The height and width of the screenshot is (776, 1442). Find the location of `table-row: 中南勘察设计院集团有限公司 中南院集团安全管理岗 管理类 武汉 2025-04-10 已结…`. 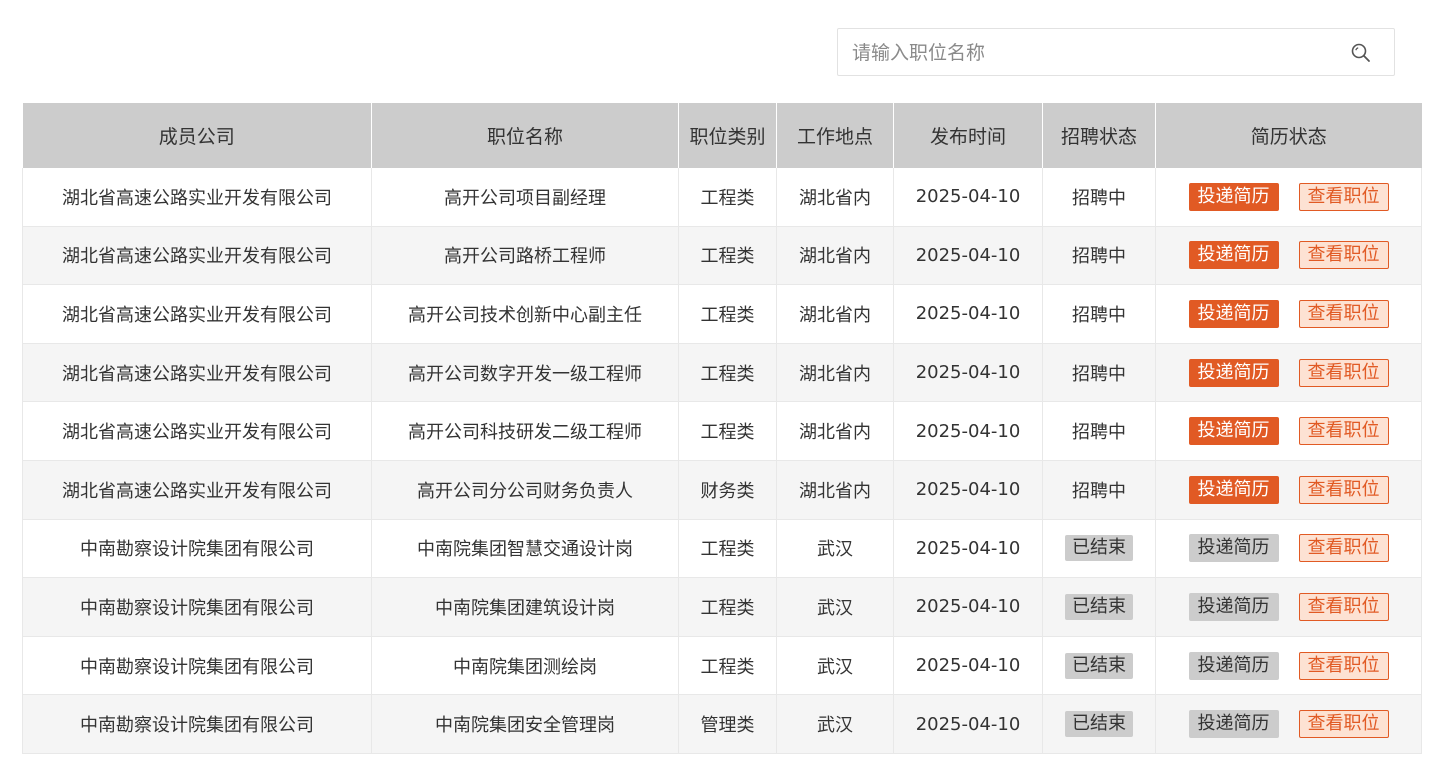

table-row: 中南勘察设计院集团有限公司 中南院集团安全管理岗 管理类 武汉 2025-04-10 已结… is located at coordinates (722, 724).